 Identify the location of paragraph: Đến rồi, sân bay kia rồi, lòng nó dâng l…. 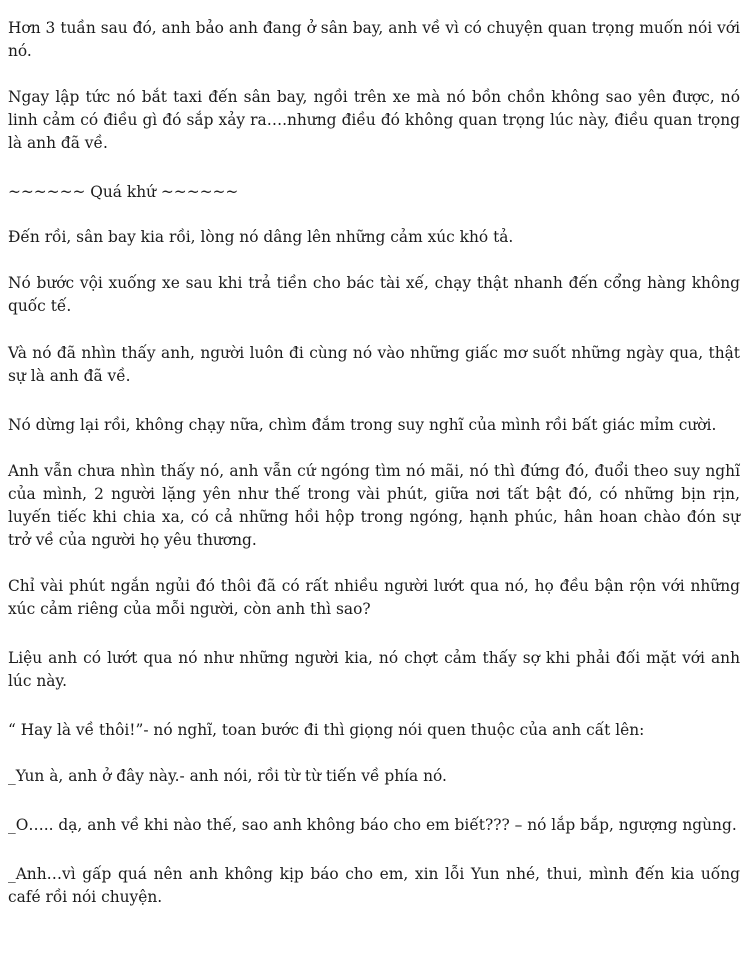
(261, 237).